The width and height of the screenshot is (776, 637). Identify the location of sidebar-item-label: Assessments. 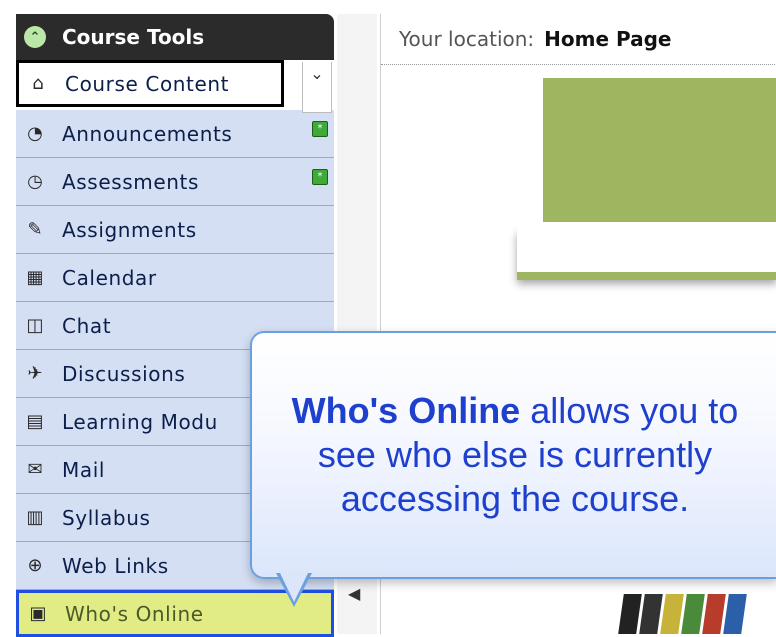
(130, 181).